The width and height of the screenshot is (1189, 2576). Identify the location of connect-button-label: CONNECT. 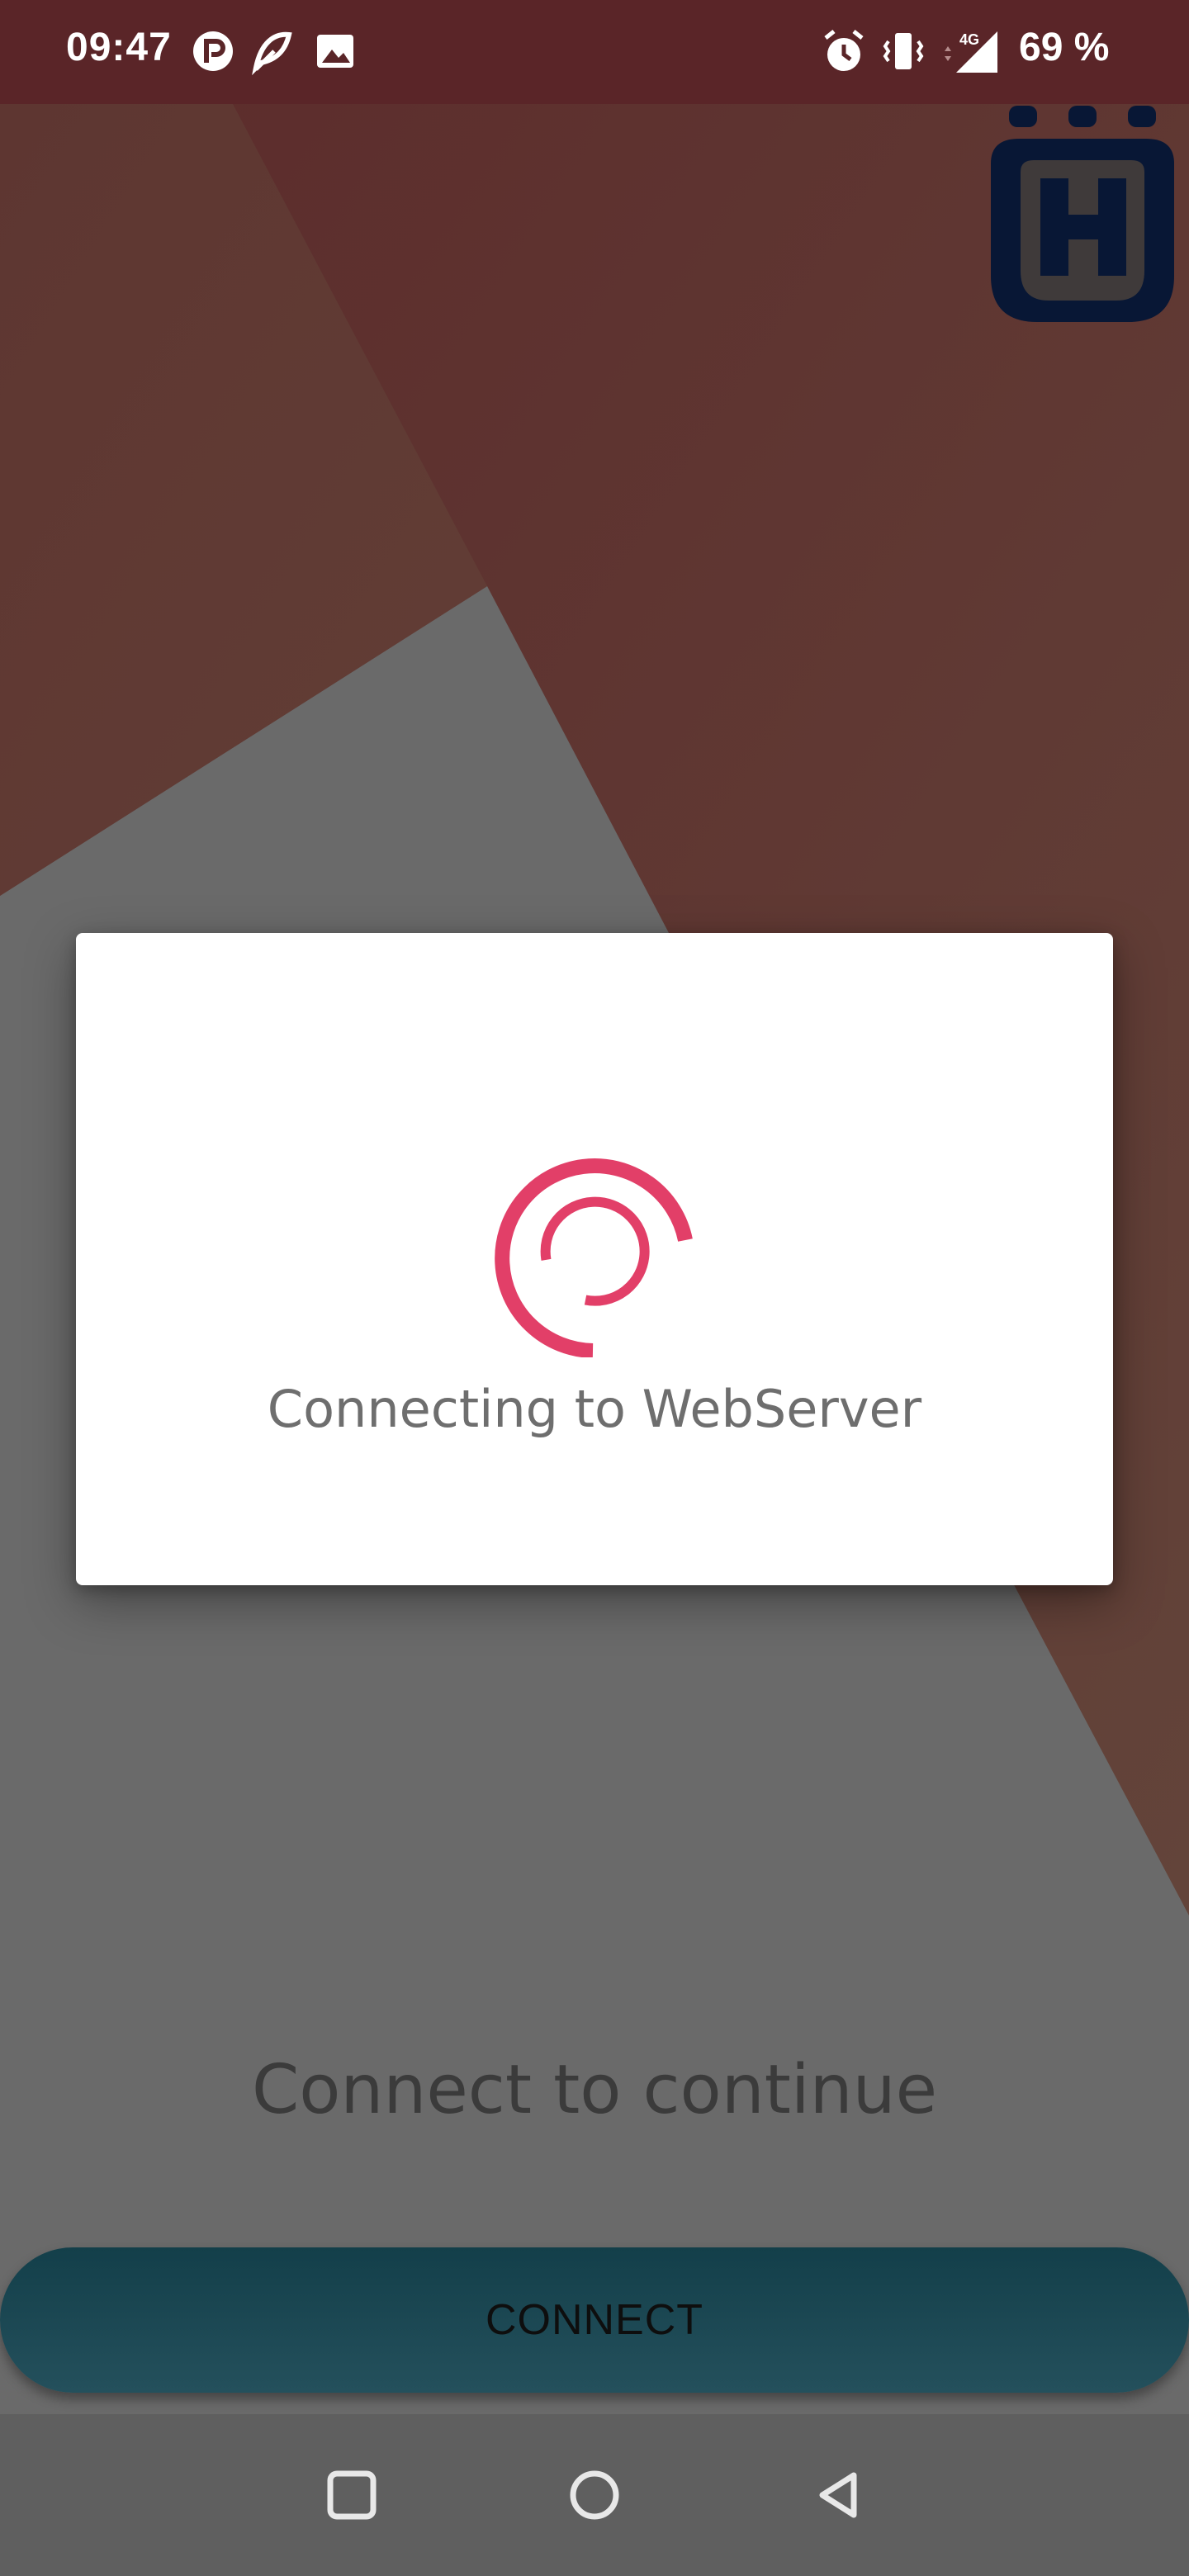
(594, 2320).